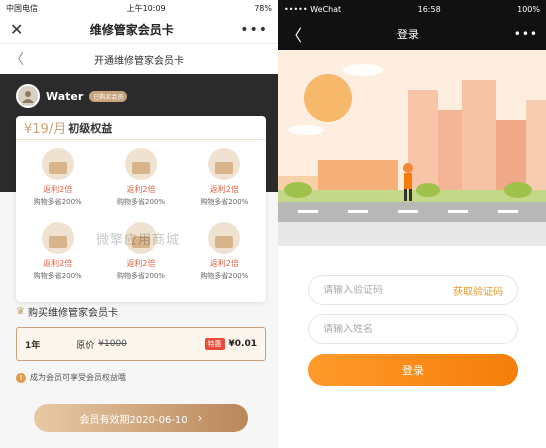 The width and height of the screenshot is (546, 448). What do you see at coordinates (478, 290) in the screenshot?
I see `get-code-button: 获取验证码` at bounding box center [478, 290].